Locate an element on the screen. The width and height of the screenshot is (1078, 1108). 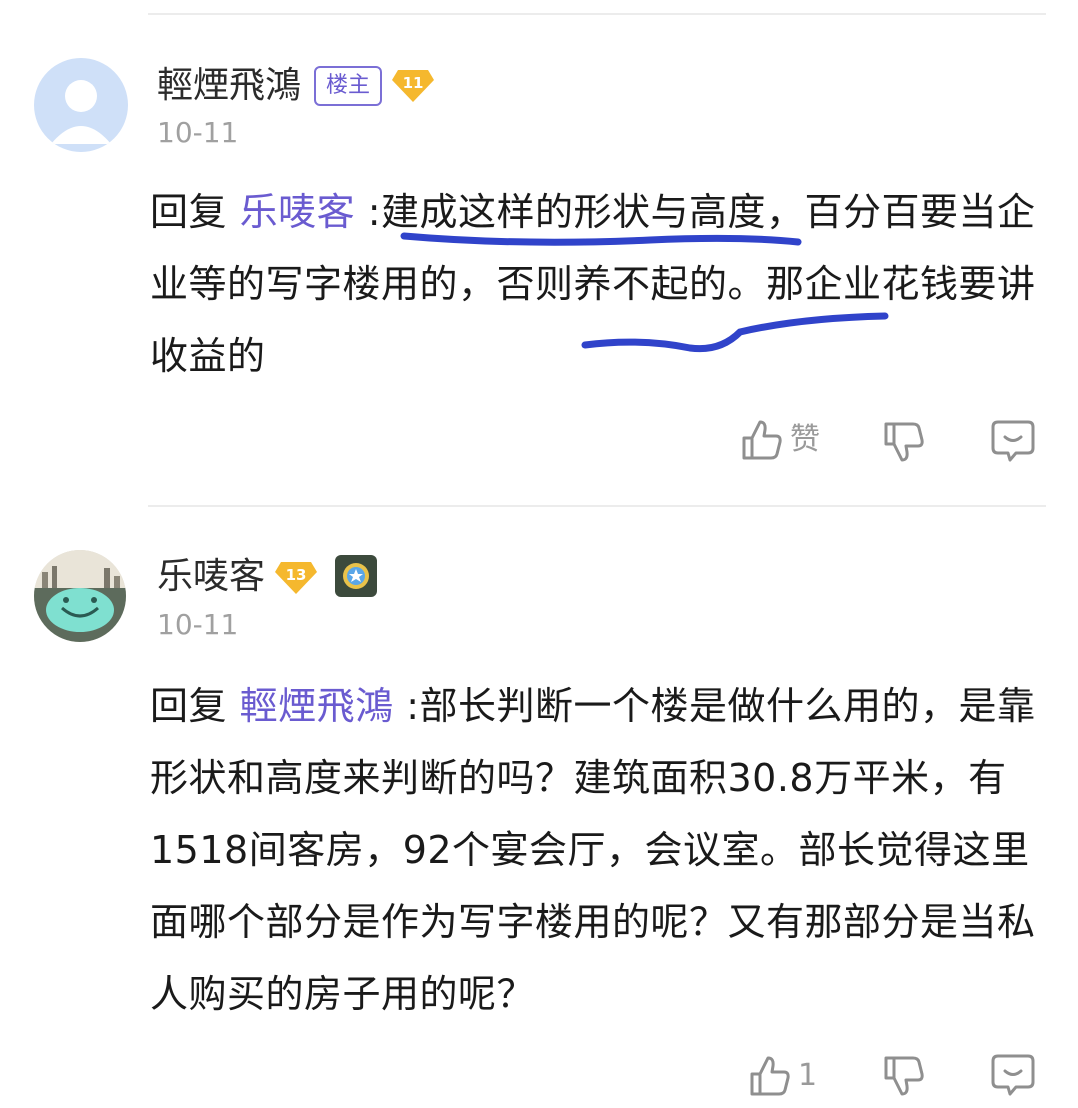
like-button: 赞 is located at coordinates (780, 440).